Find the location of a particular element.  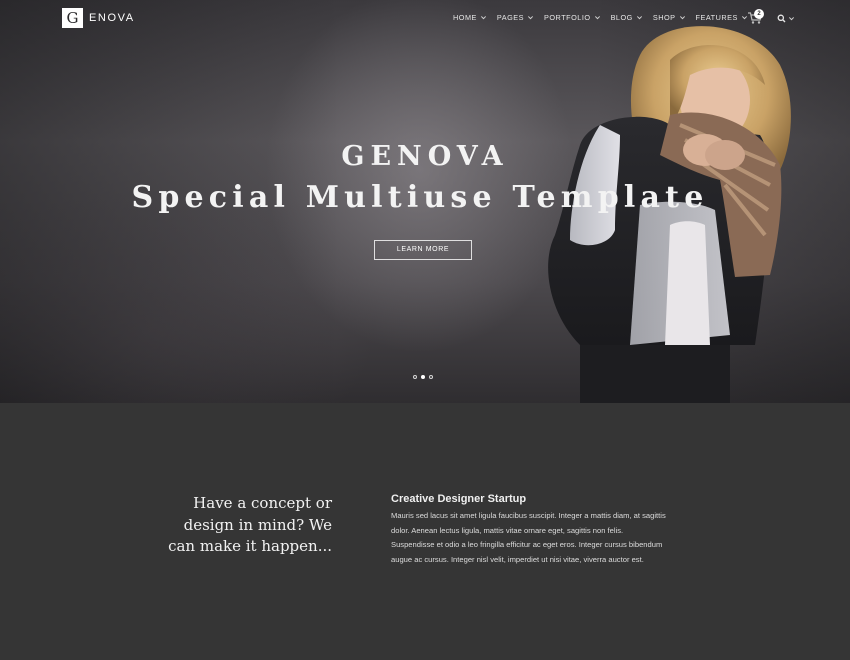

logo-text: ENOVA is located at coordinates (112, 18).